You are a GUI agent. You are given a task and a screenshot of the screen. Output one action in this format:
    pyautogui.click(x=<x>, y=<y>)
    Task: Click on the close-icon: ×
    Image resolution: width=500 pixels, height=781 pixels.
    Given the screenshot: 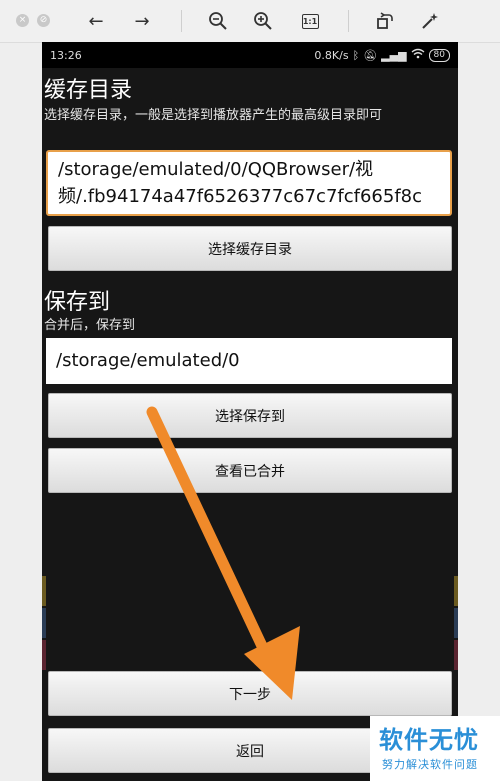 What is the action you would take?
    pyautogui.click(x=22, y=20)
    